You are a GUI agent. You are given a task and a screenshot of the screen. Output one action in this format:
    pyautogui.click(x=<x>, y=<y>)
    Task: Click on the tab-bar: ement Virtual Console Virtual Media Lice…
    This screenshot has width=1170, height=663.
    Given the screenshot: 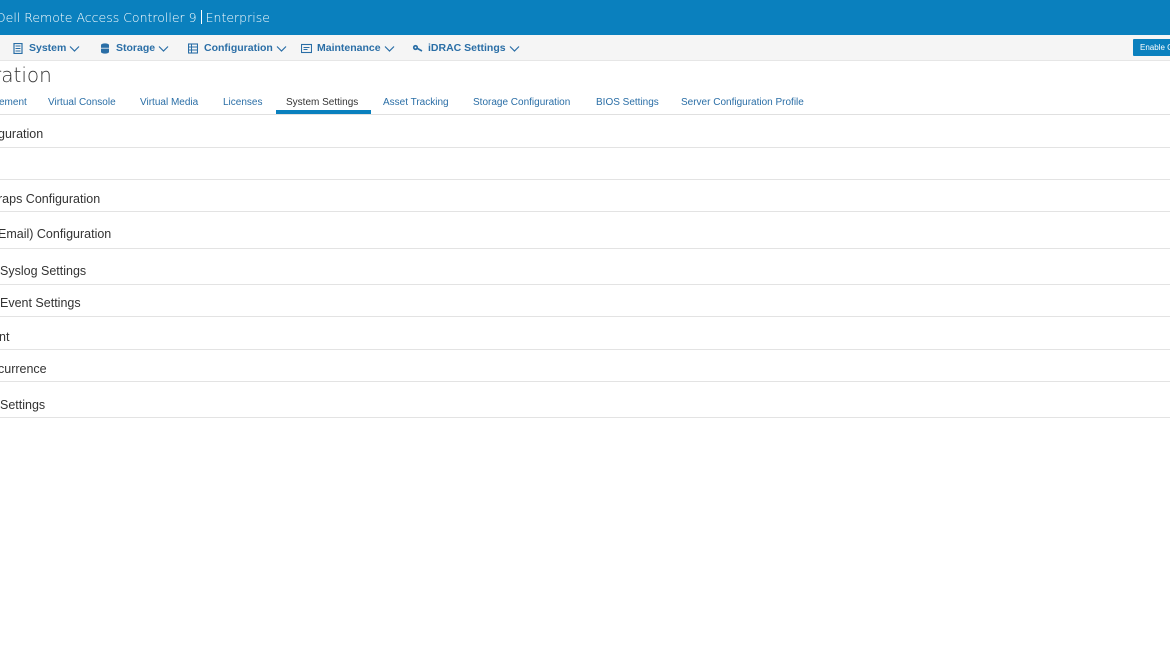 What is the action you would take?
    pyautogui.click(x=585, y=104)
    